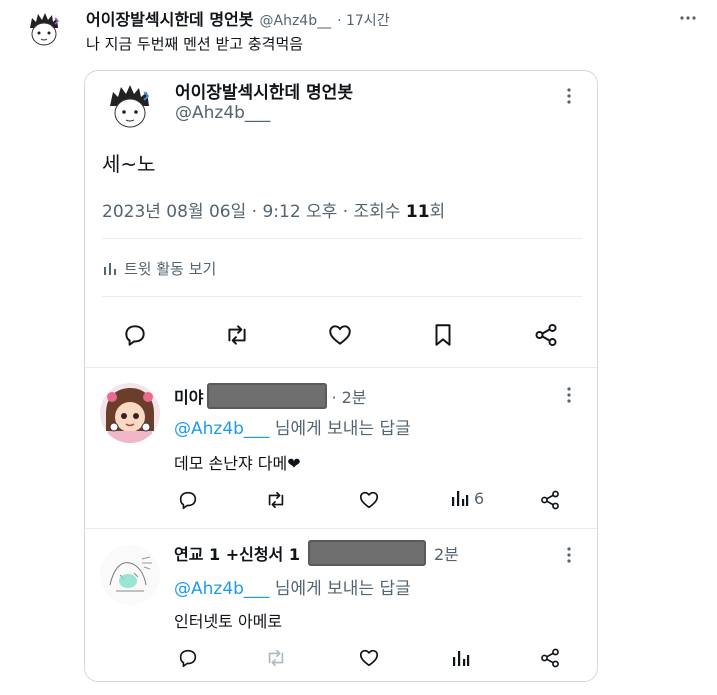 The image size is (717, 695). I want to click on tweet-time: · 17시간, so click(363, 20).